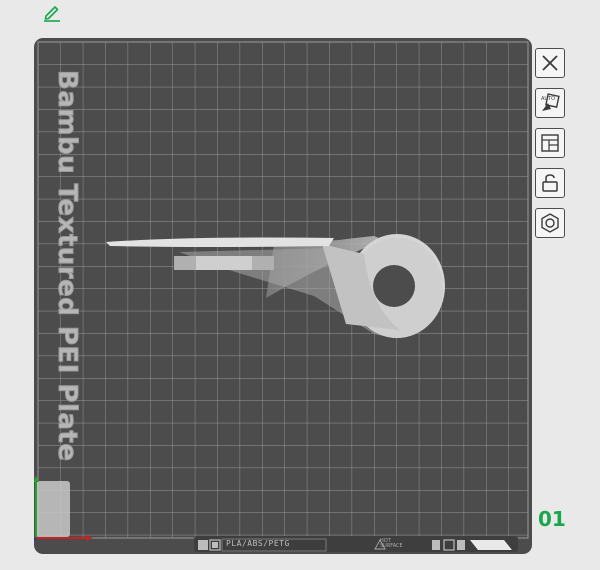 This screenshot has height=570, width=600. I want to click on svg-text: AUTO, so click(548, 99).